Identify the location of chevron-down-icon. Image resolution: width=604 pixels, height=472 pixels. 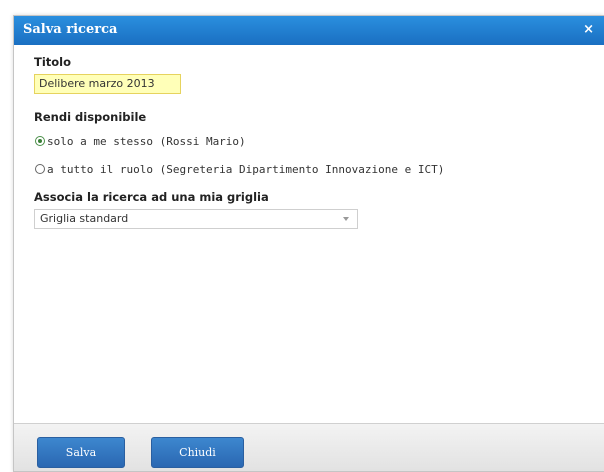
(346, 219).